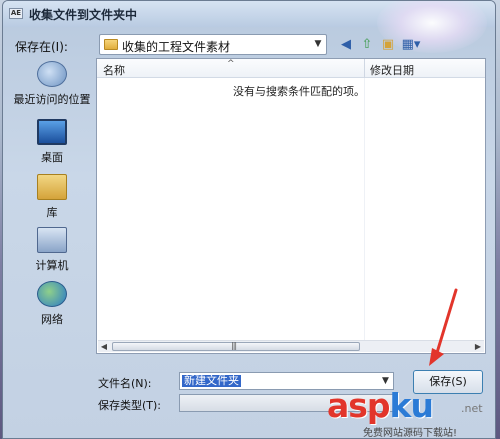  Describe the element at coordinates (231, 64) in the screenshot. I see `sort-ascending-icon: ^` at that location.